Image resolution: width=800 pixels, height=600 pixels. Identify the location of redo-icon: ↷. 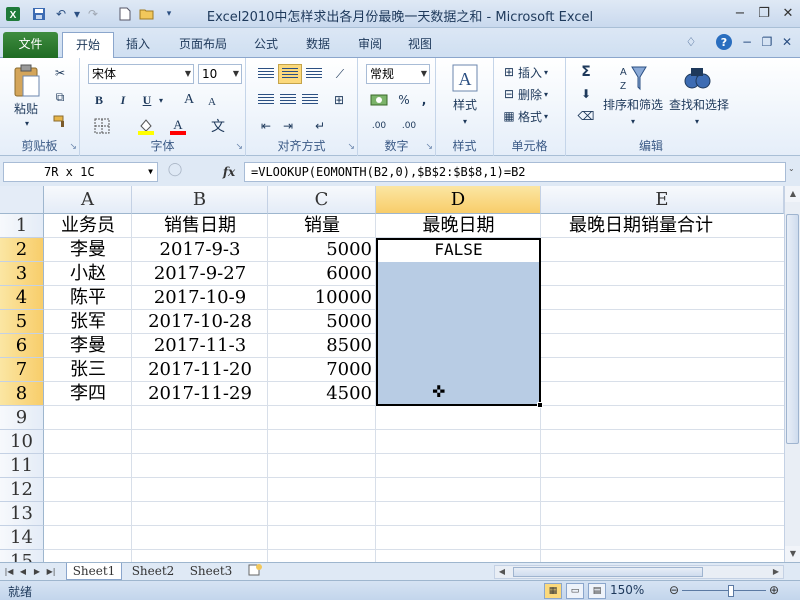
(93, 14).